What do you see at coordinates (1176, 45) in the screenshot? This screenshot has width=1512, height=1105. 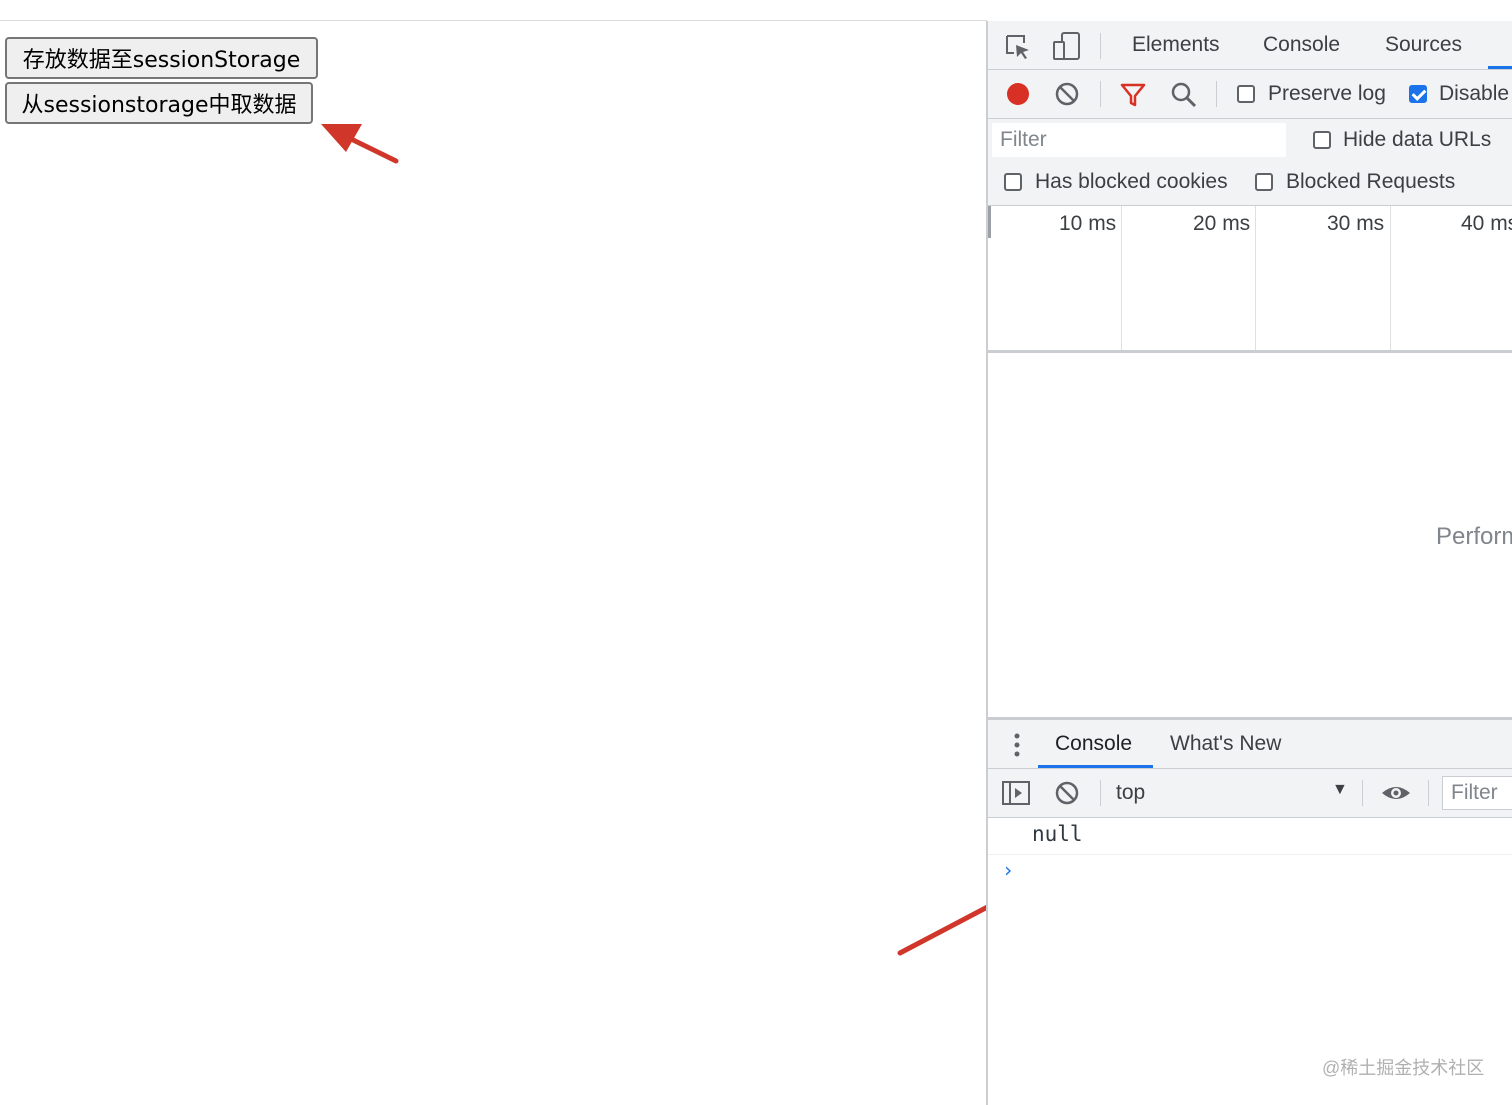 I see `tab-elements: Elements` at bounding box center [1176, 45].